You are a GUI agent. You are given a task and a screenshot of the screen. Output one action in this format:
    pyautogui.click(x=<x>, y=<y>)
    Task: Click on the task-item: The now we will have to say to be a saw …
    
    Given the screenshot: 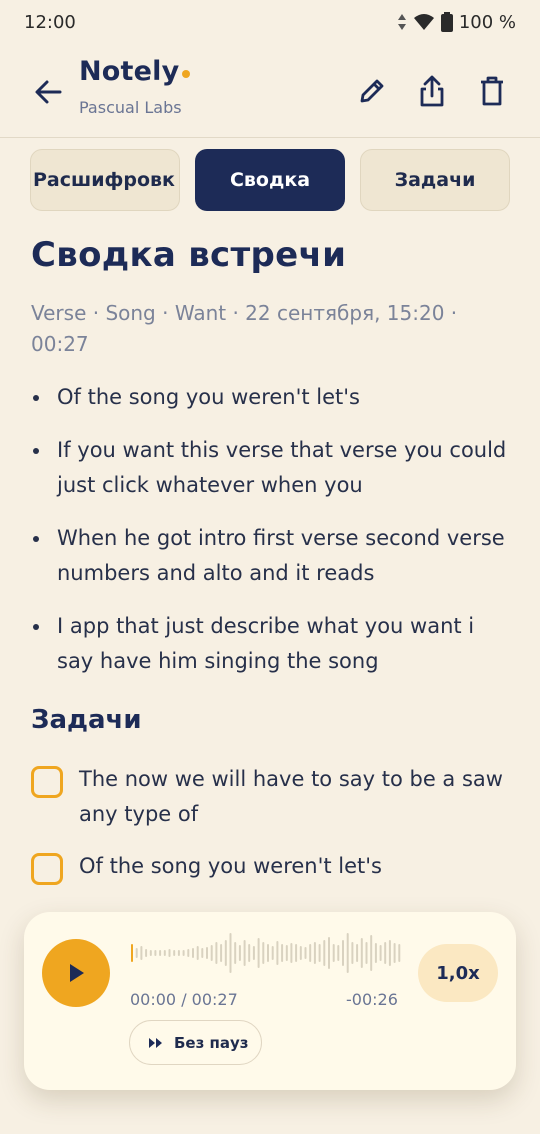 What is the action you would take?
    pyautogui.click(x=271, y=799)
    